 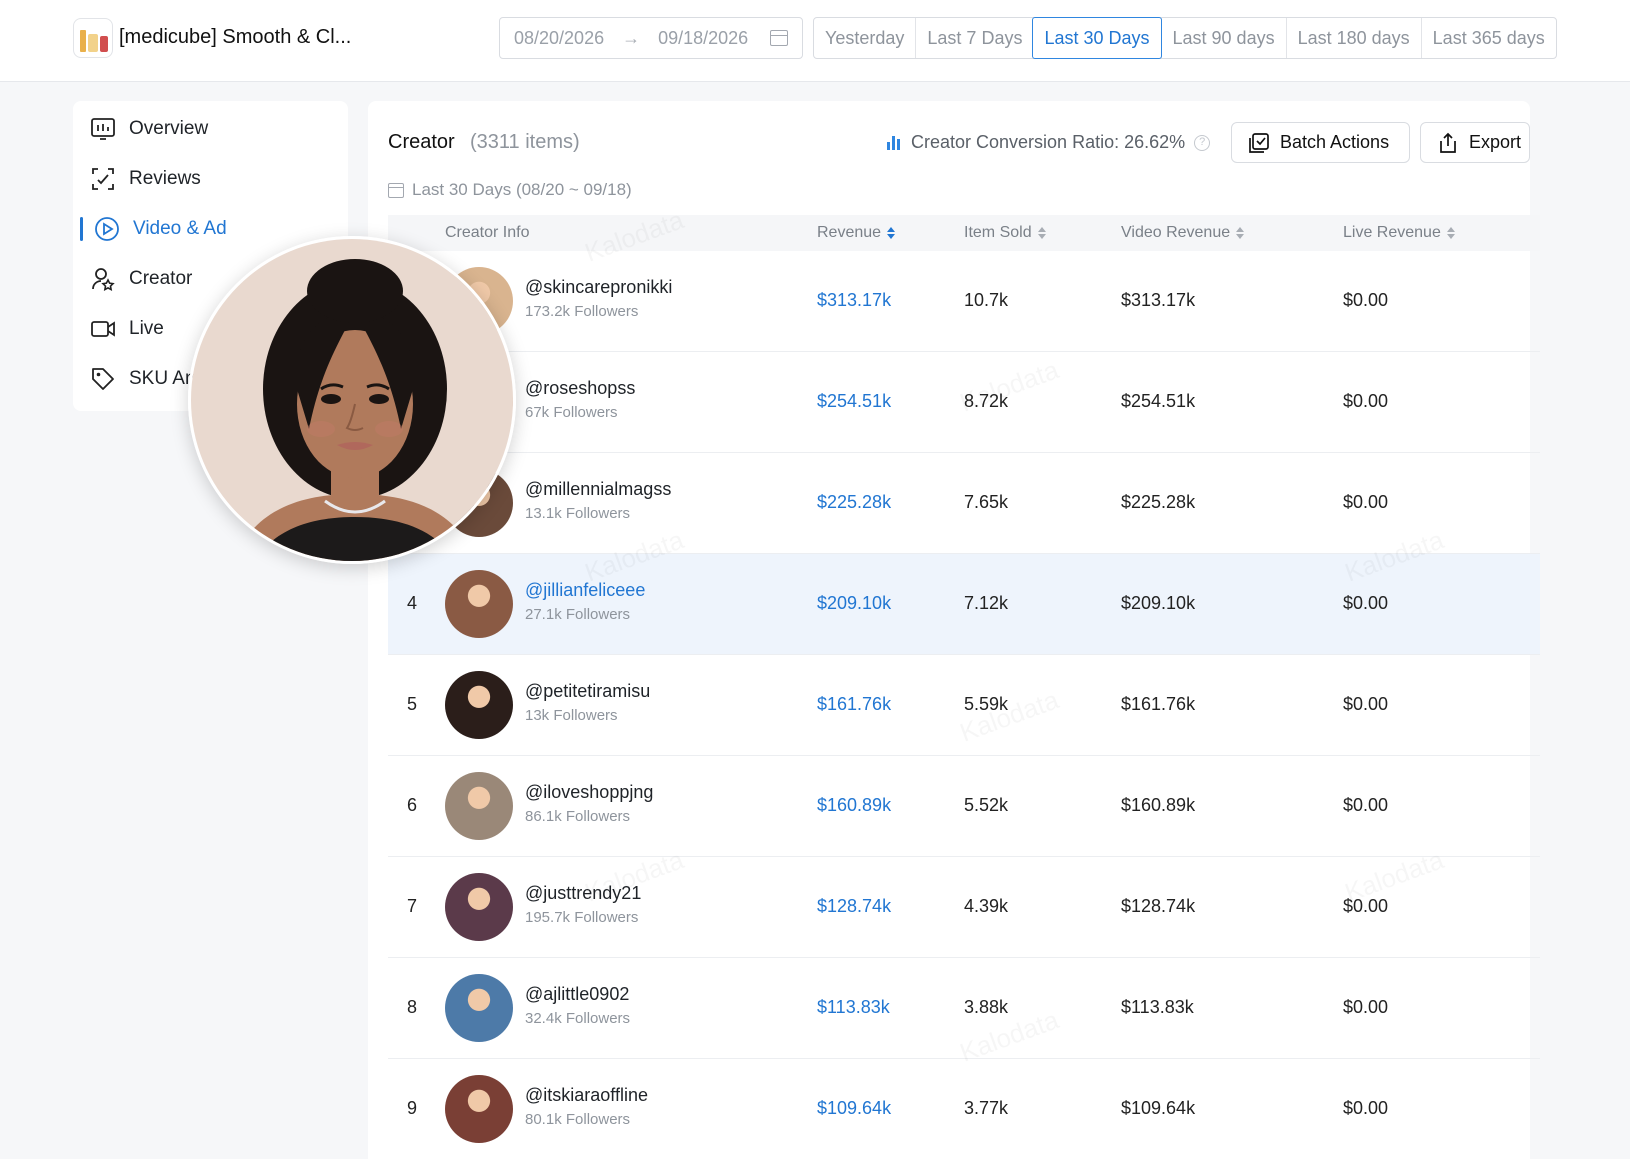 What do you see at coordinates (853, 1007) in the screenshot?
I see `revenue-value: $113.83k` at bounding box center [853, 1007].